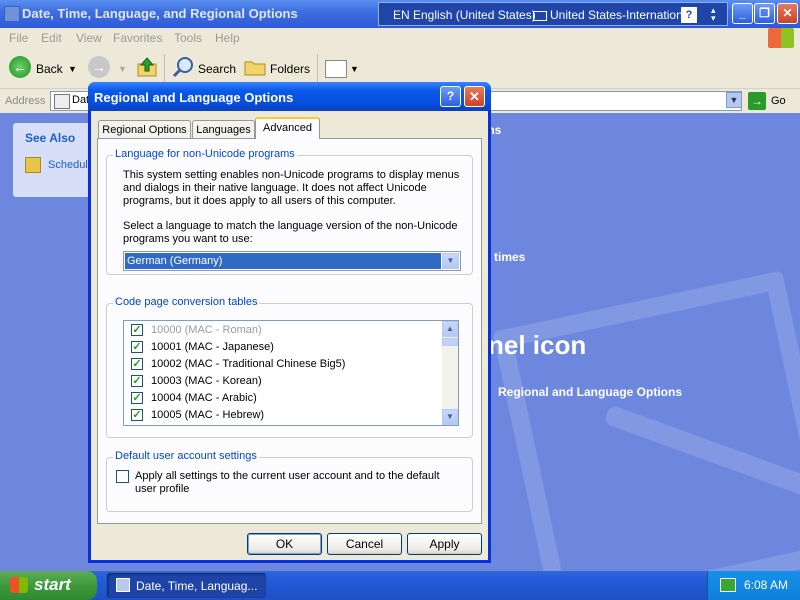 The image size is (800, 600). What do you see at coordinates (52, 584) in the screenshot?
I see `start-label: start` at bounding box center [52, 584].